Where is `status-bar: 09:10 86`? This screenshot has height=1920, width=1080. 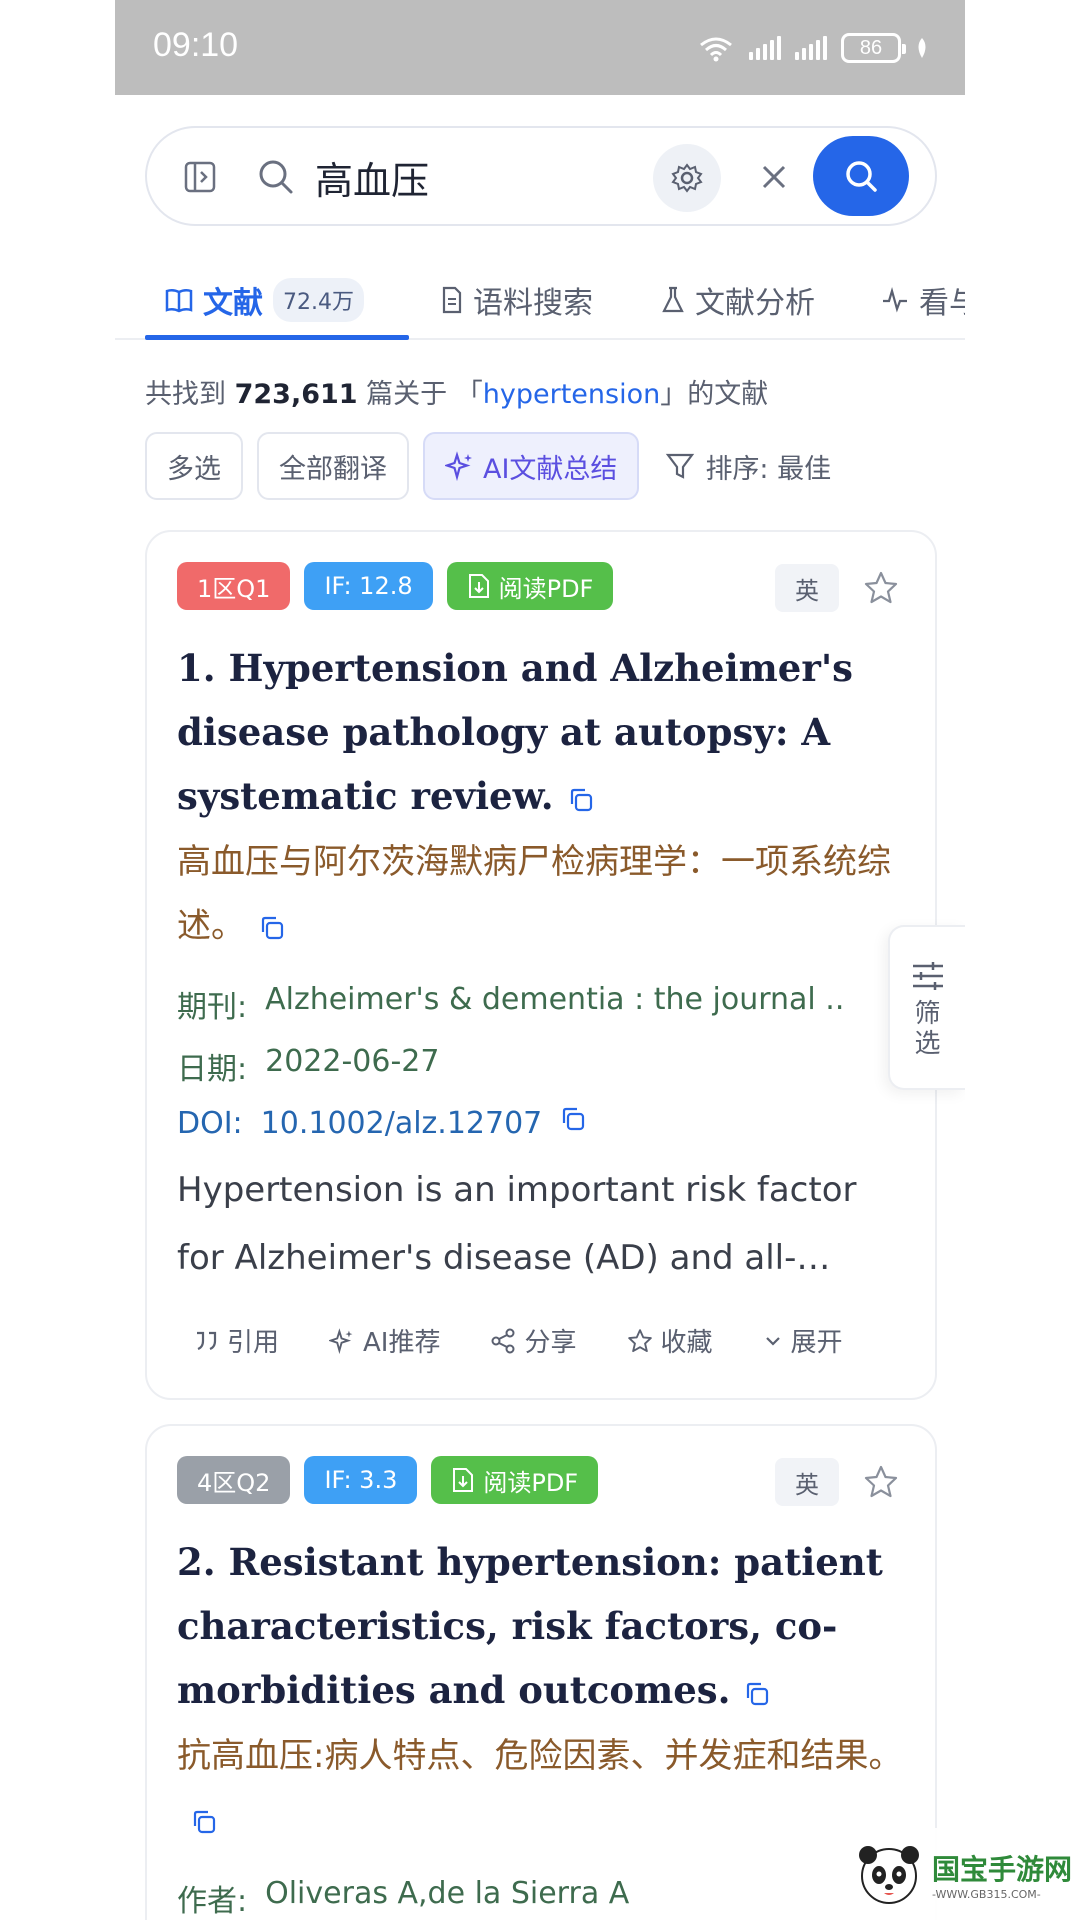 status-bar: 09:10 86 is located at coordinates (540, 47).